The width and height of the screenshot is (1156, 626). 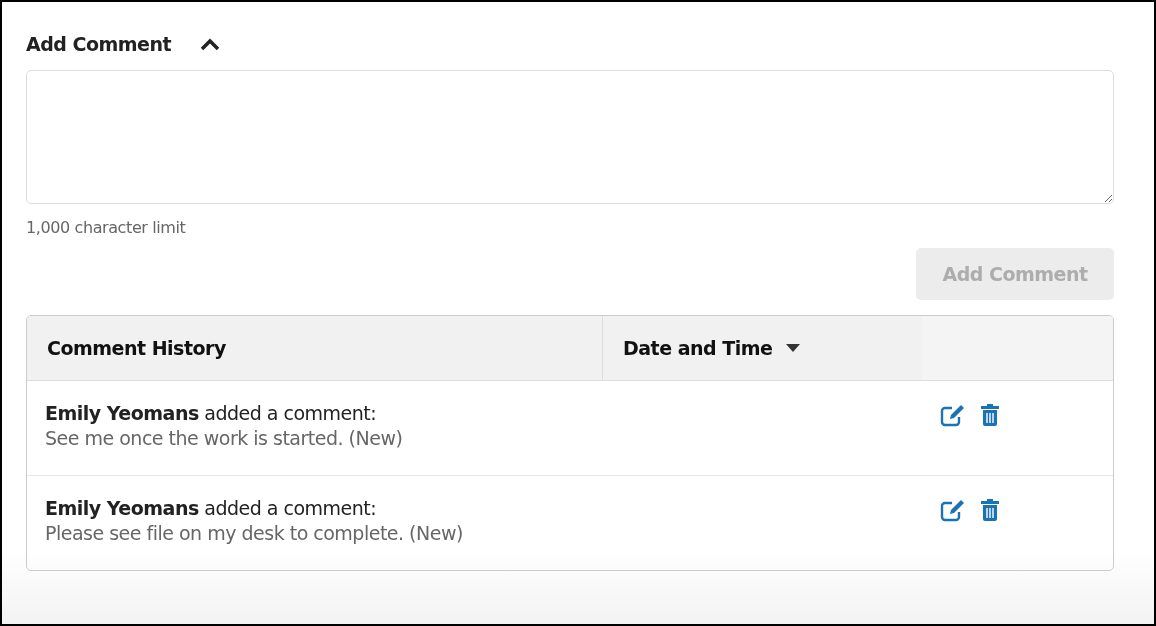 What do you see at coordinates (315, 348) in the screenshot?
I see `column-header: Comment History` at bounding box center [315, 348].